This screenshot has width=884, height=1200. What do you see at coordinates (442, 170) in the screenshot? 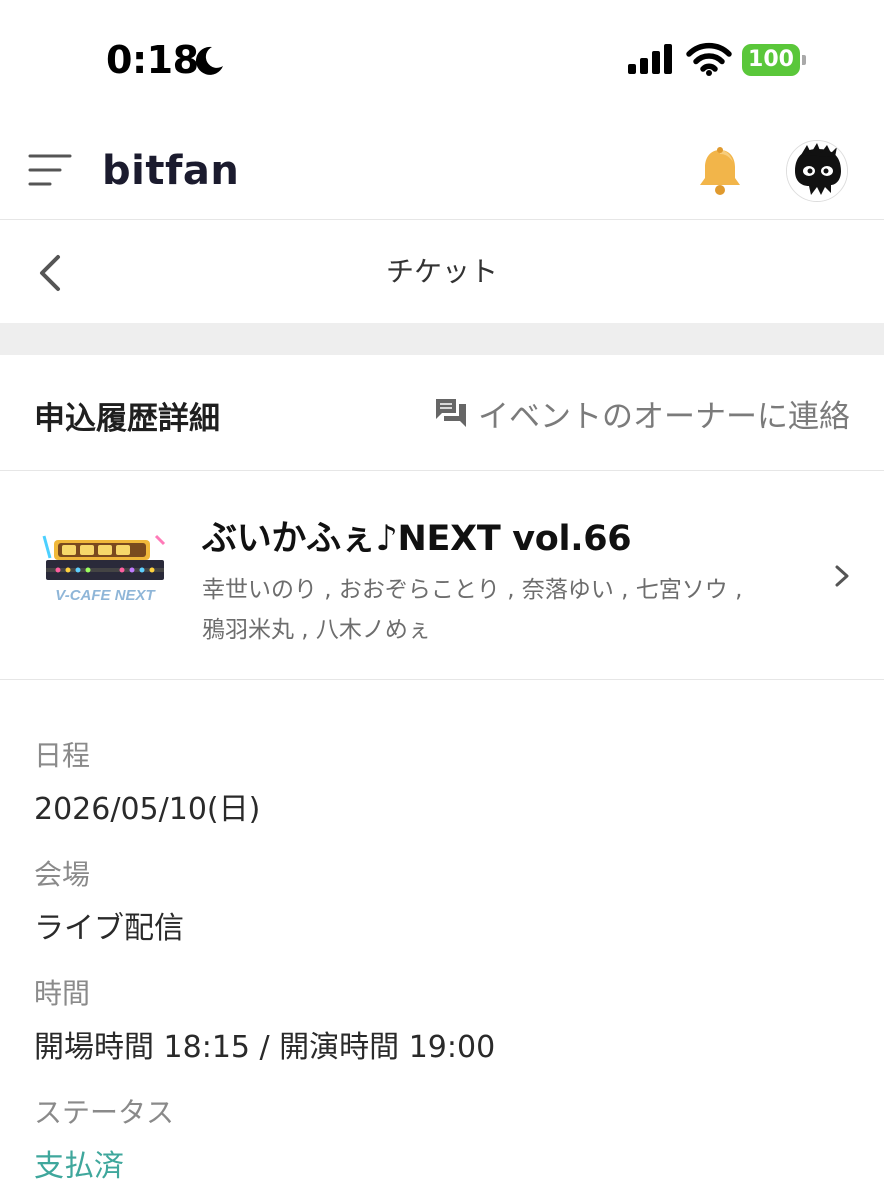
I see `app-header: bitfan` at bounding box center [442, 170].